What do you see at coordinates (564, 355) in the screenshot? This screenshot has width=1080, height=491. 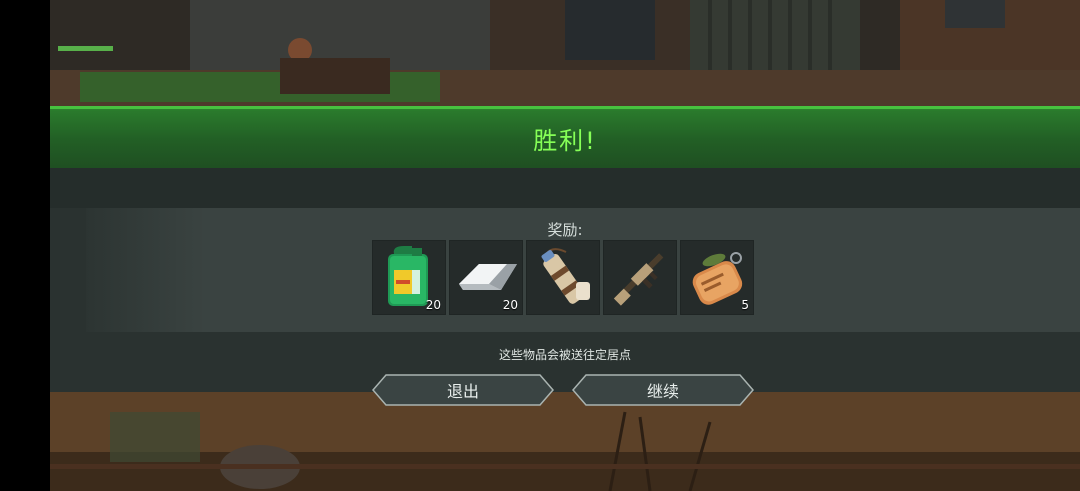 I see `rewards-destination-note: 这些物品会被送往定居点` at bounding box center [564, 355].